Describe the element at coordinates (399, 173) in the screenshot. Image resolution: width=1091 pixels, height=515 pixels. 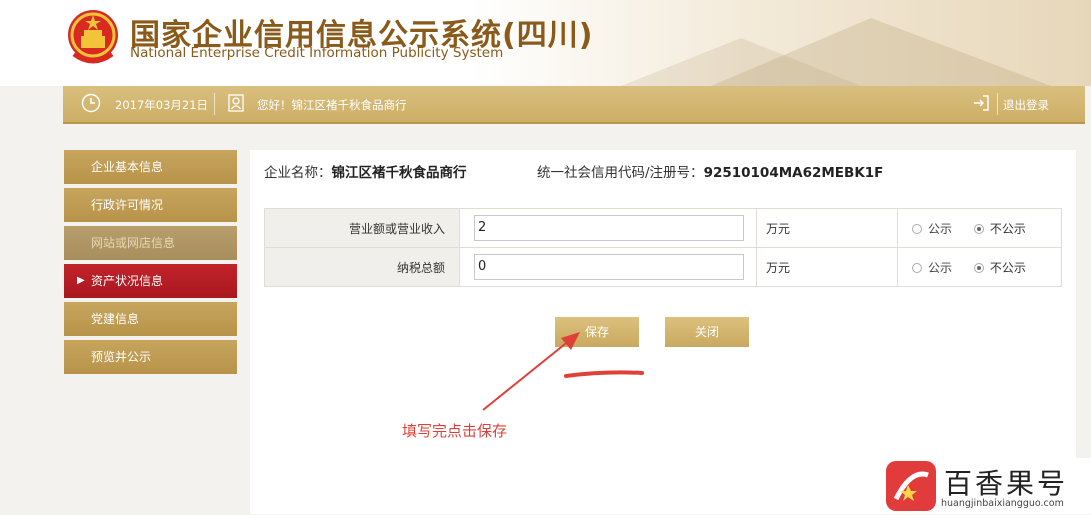
I see `enterprise-name: 锦江区褚千秋食品商行` at that location.